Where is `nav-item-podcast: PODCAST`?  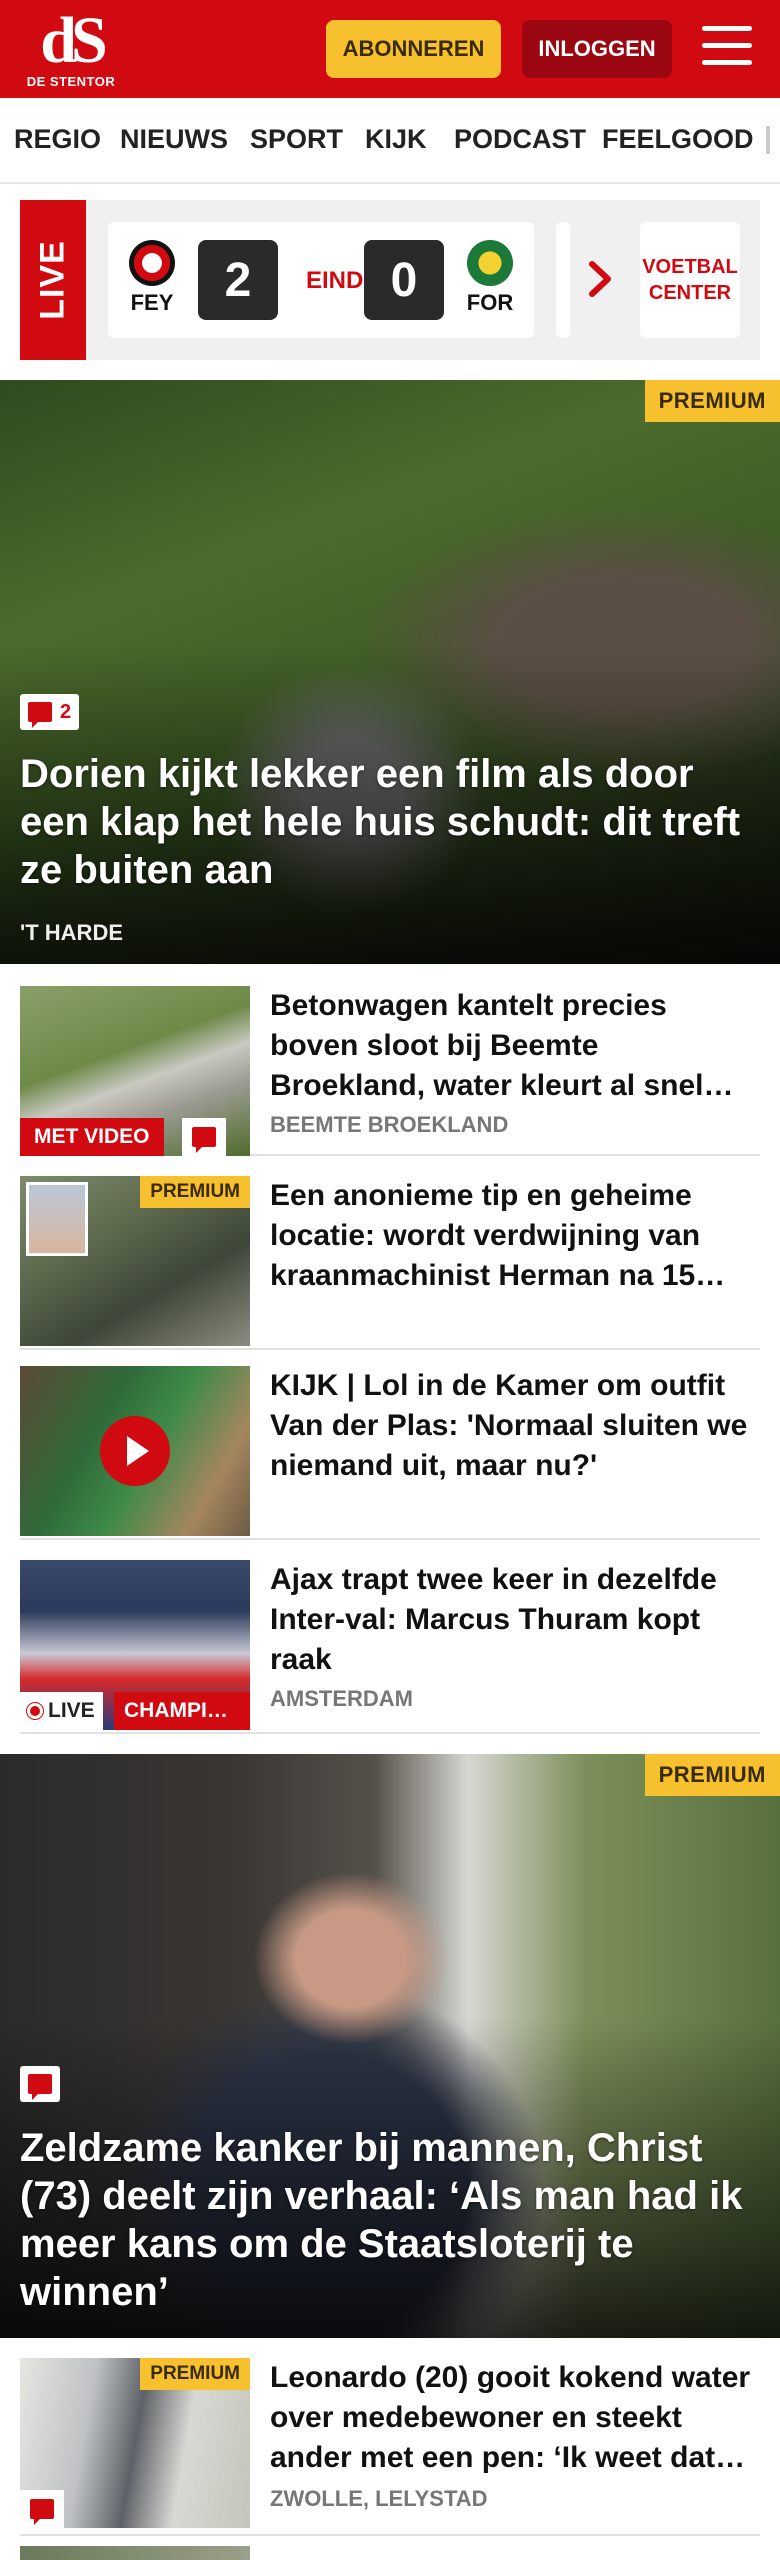
nav-item-podcast: PODCAST is located at coordinates (520, 139).